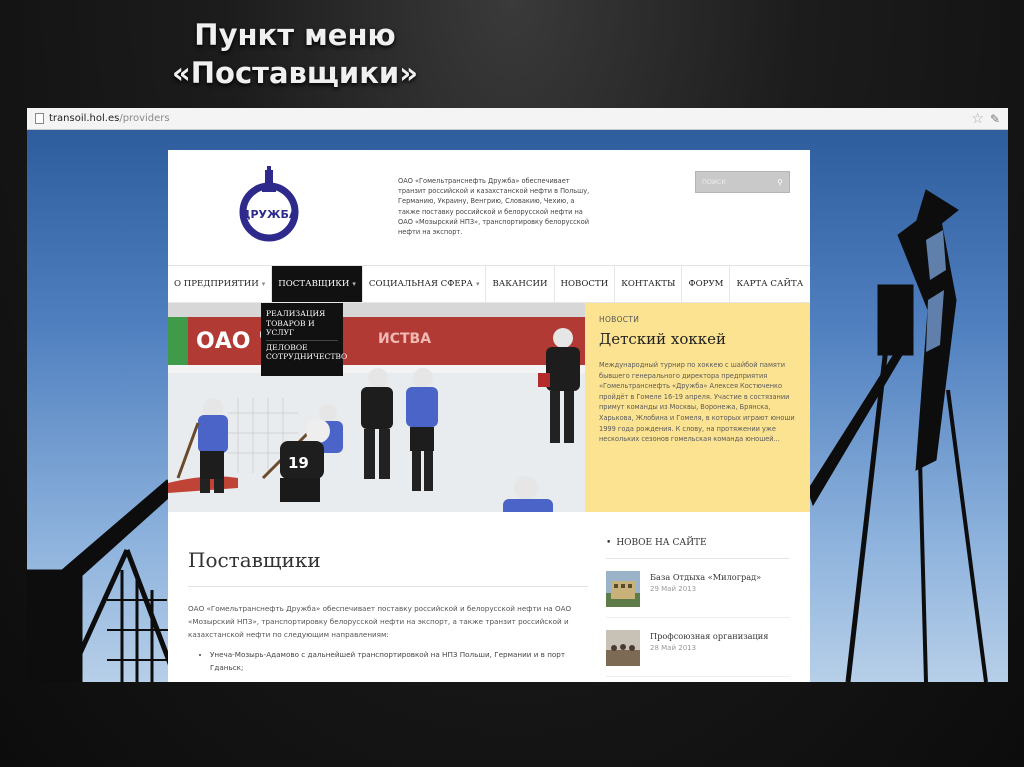 The height and width of the screenshot is (767, 1024). Describe the element at coordinates (306, 351) in the screenshot. I see `dropdown-item-partnership: ДЕЛОВОЕ СОТРУДНИЧЕСТВО` at that location.